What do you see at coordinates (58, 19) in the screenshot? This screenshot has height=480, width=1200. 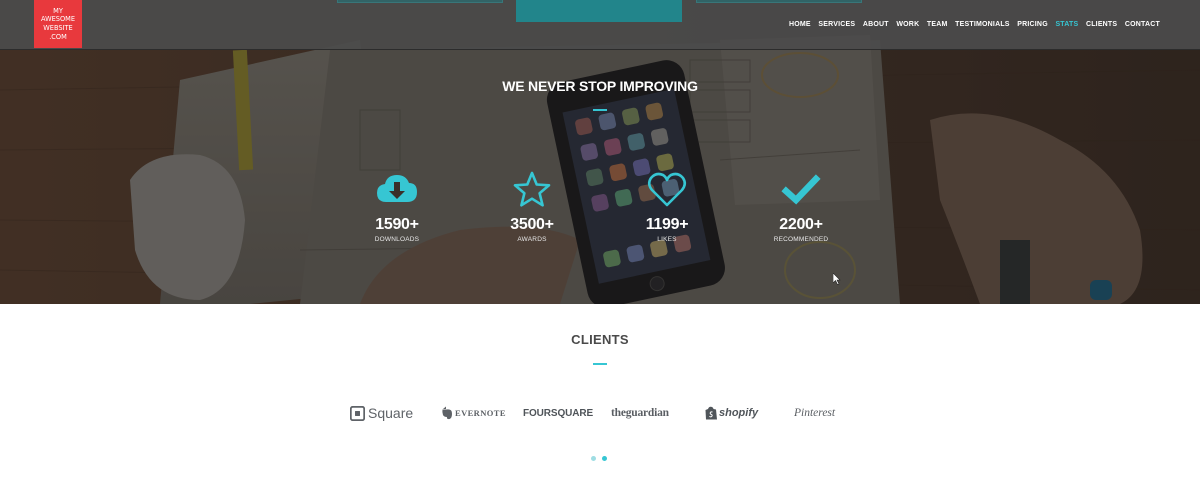 I see `logo-line: AWESOME` at bounding box center [58, 19].